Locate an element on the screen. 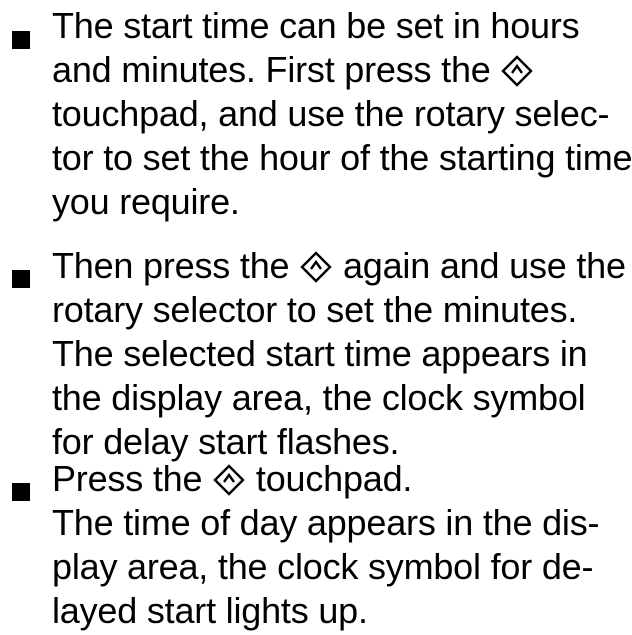 This screenshot has width=632, height=635. text-line: Then press the again and use the is located at coordinates (339, 265).